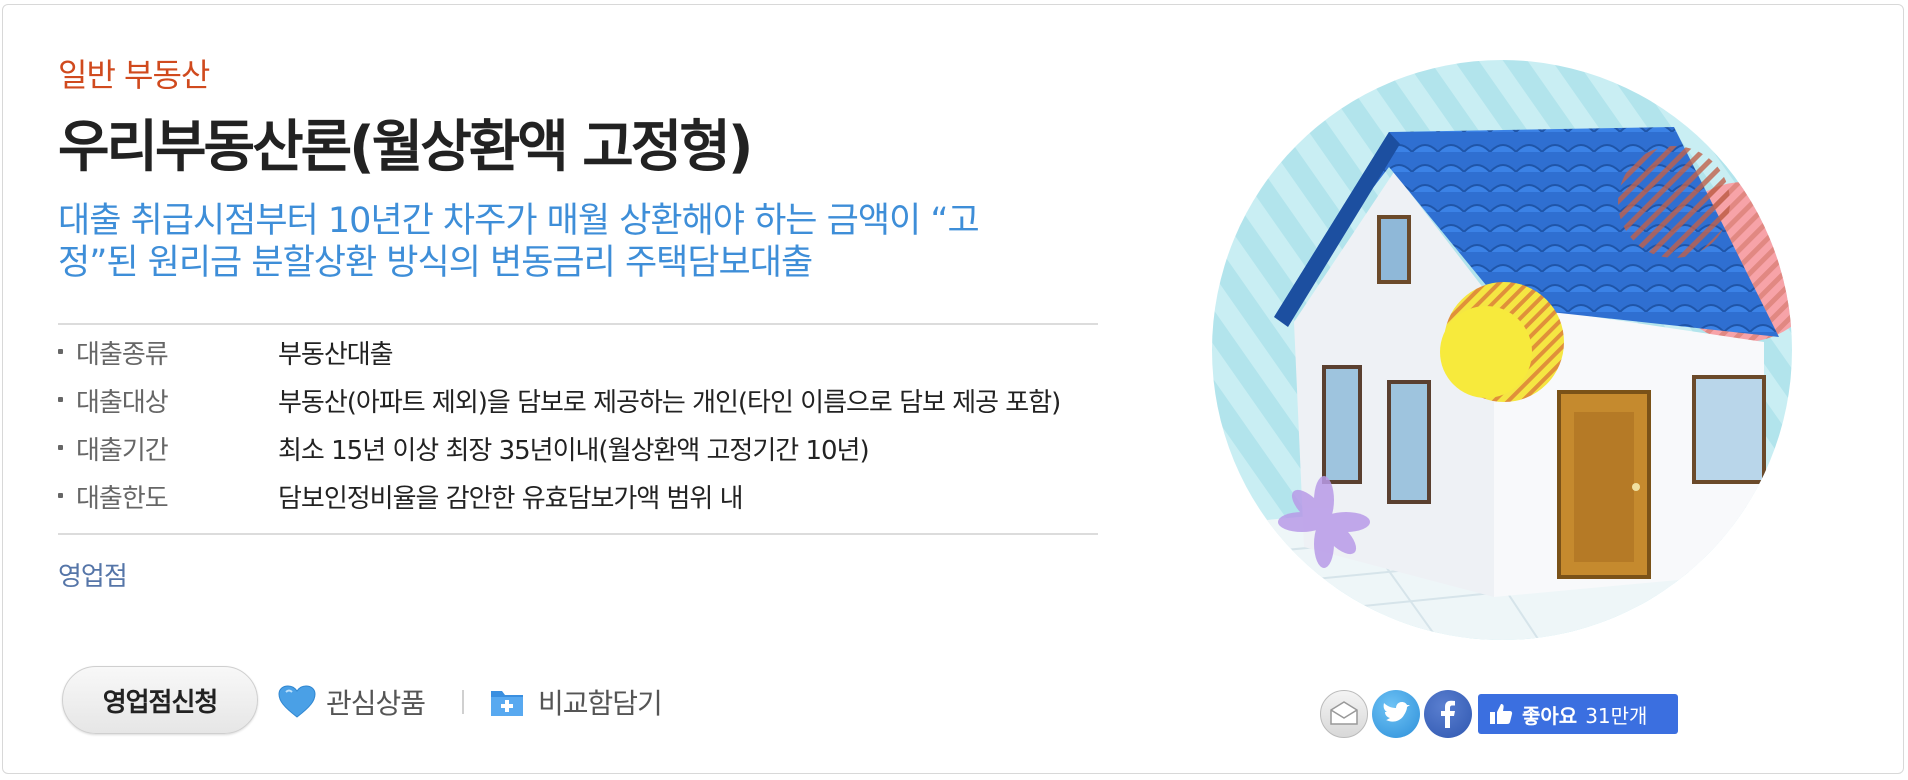  Describe the element at coordinates (160, 700) in the screenshot. I see `branch-apply-button: 영업점신청` at that location.